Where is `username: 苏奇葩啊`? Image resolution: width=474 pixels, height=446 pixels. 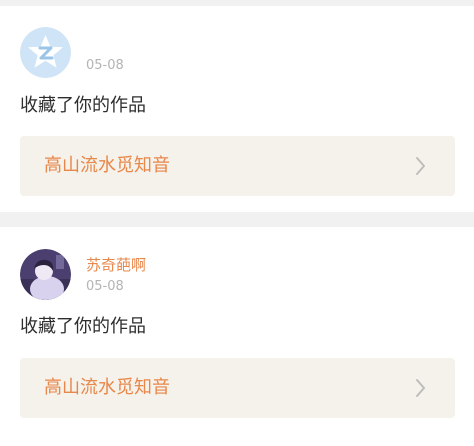
username: 苏奇葩啊 is located at coordinates (116, 265).